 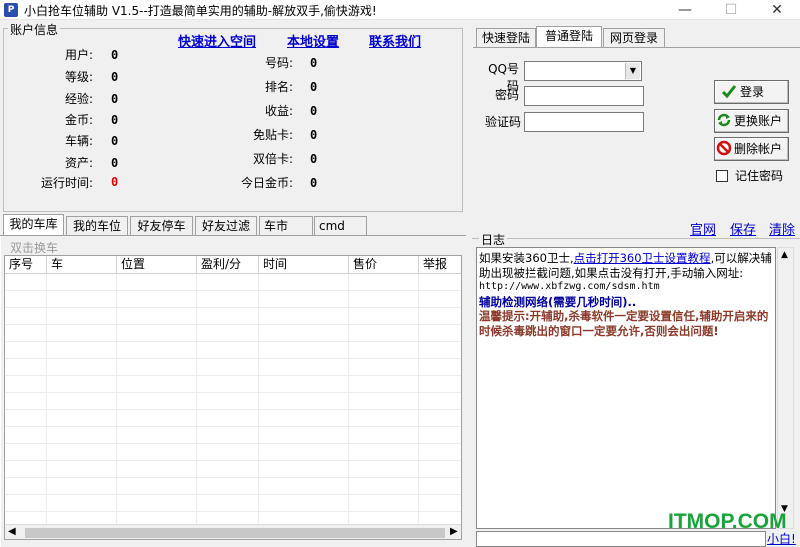 What do you see at coordinates (272, 159) in the screenshot?
I see `double-card-label: 双倍卡:` at bounding box center [272, 159].